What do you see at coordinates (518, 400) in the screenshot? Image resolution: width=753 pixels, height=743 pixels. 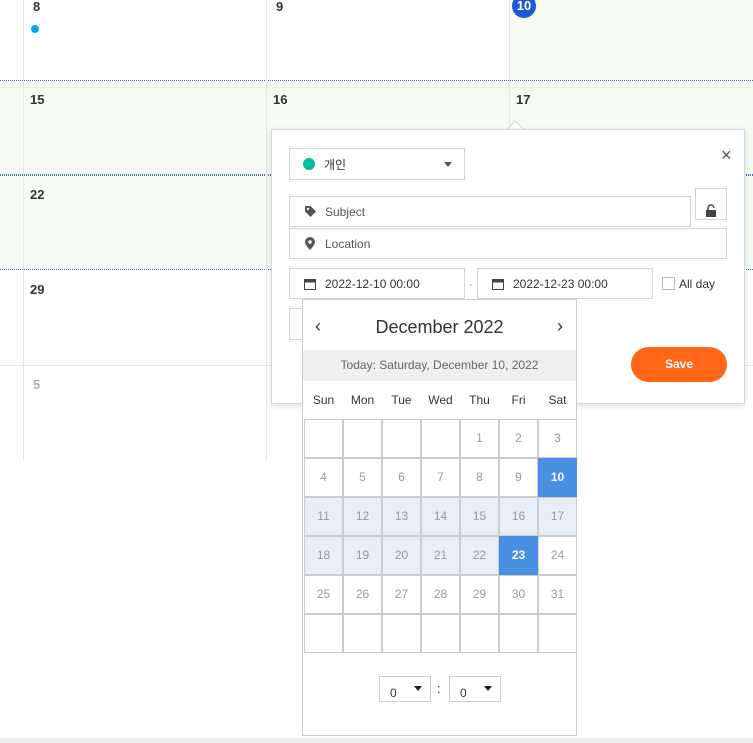 I see `weekday-header: Fri` at bounding box center [518, 400].